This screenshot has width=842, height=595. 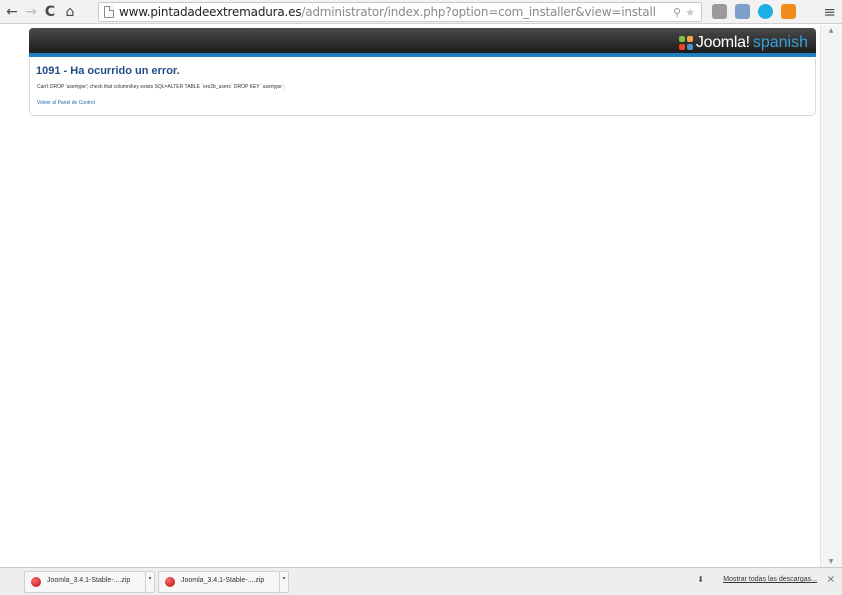 What do you see at coordinates (831, 579) in the screenshot?
I see `close-icon: ×` at bounding box center [831, 579].